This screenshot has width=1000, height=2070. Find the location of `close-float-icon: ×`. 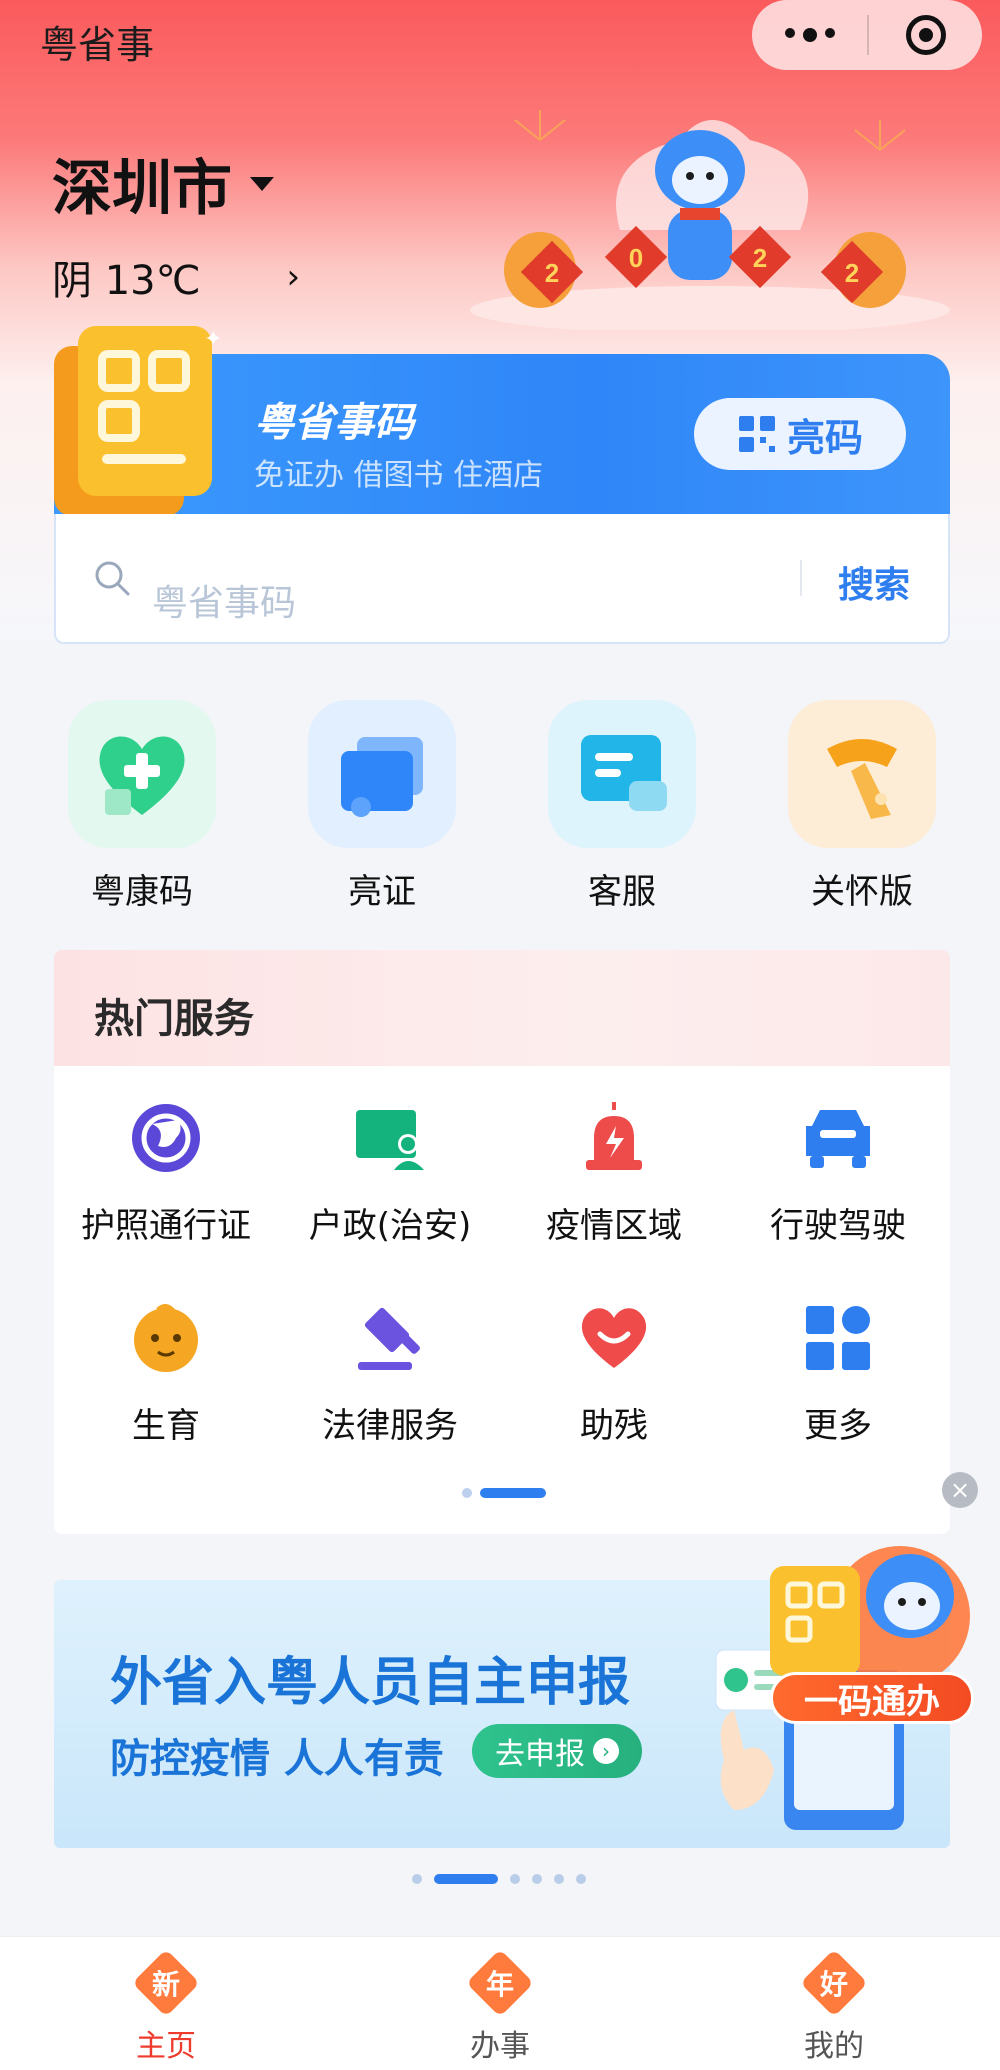

close-float-icon: × is located at coordinates (960, 1490).